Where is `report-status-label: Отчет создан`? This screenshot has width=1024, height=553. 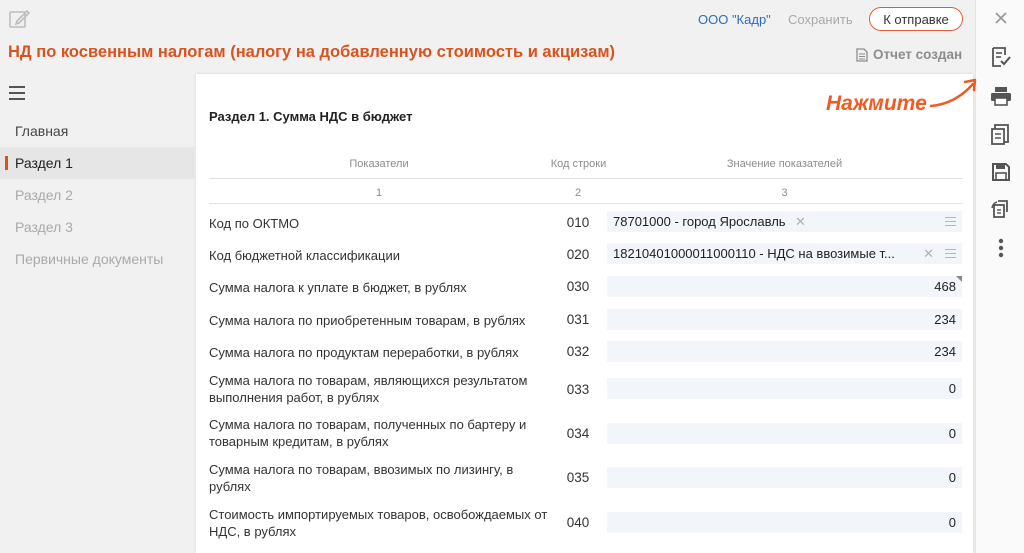
report-status-label: Отчет создан is located at coordinates (918, 54).